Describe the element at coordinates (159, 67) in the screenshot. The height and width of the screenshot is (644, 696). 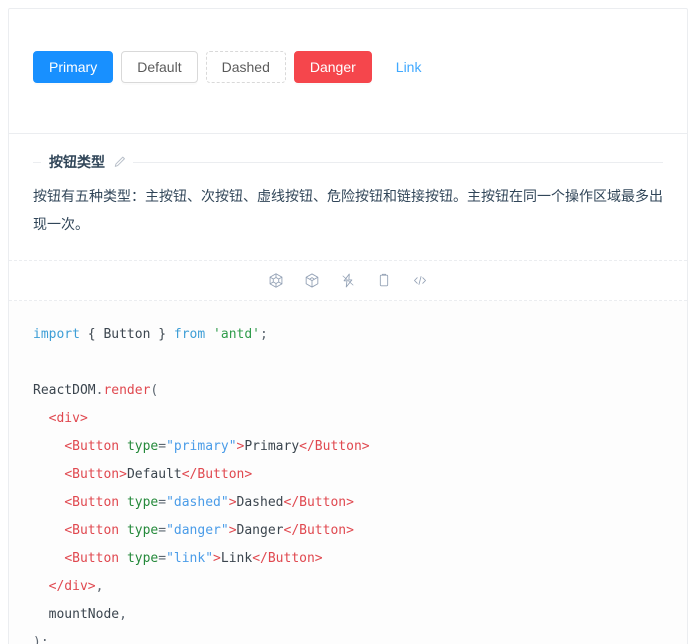
I see `button-default: Default` at that location.